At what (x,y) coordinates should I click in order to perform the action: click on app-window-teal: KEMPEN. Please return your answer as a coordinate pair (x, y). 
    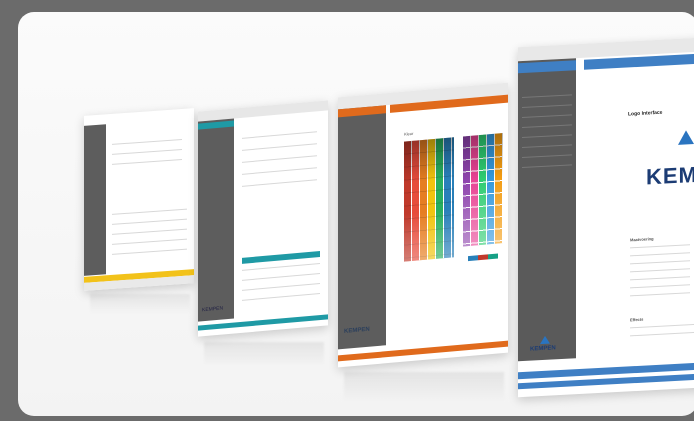
    Looking at the image, I should click on (263, 218).